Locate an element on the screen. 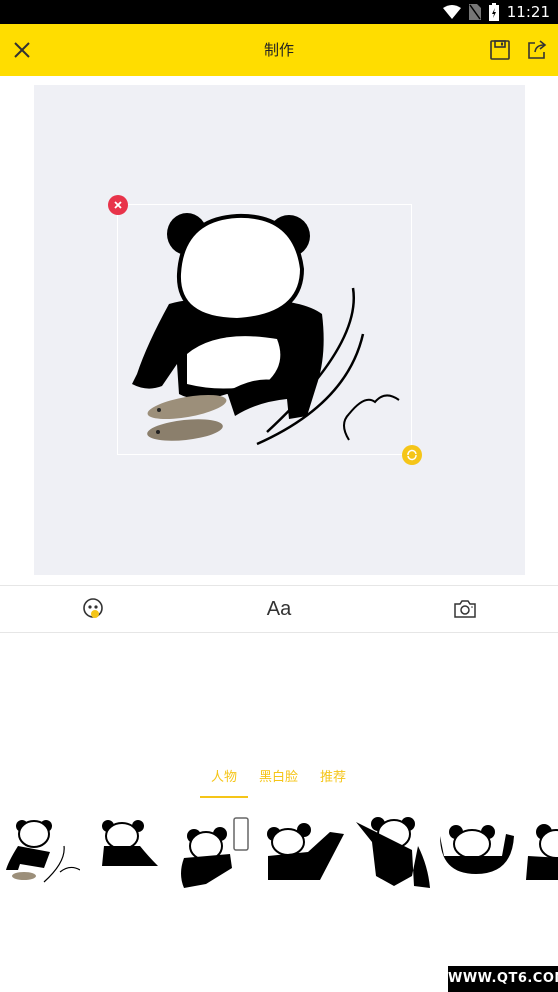 This screenshot has height=992, width=558. sticker-thumbnail-strip is located at coordinates (279, 853).